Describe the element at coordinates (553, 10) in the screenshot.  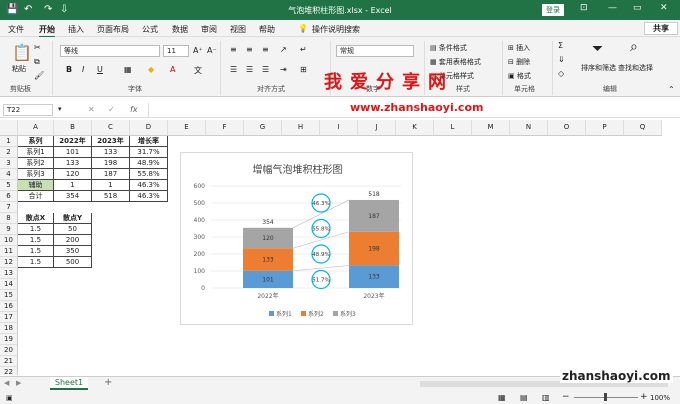
I see `login-button: 登录` at that location.